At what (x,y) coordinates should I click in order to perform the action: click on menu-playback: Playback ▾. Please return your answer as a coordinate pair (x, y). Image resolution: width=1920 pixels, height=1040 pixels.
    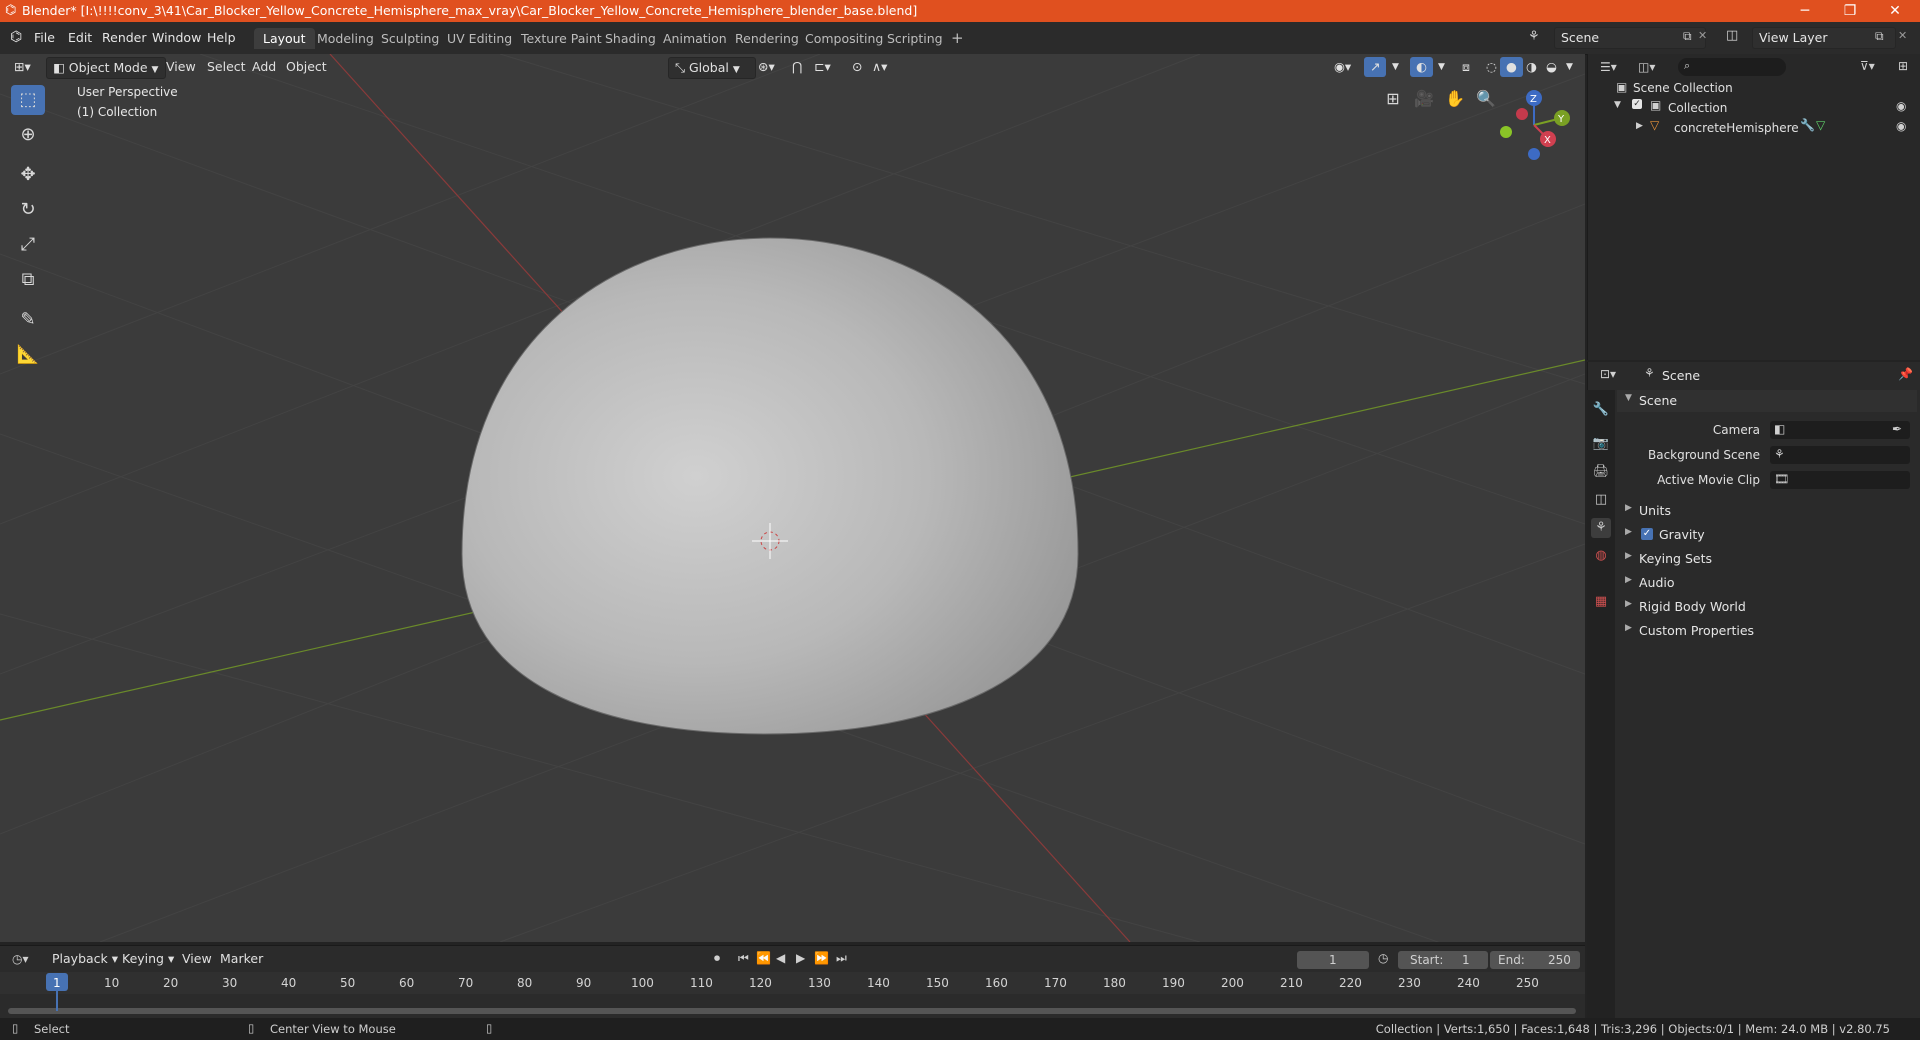
    Looking at the image, I should click on (85, 959).